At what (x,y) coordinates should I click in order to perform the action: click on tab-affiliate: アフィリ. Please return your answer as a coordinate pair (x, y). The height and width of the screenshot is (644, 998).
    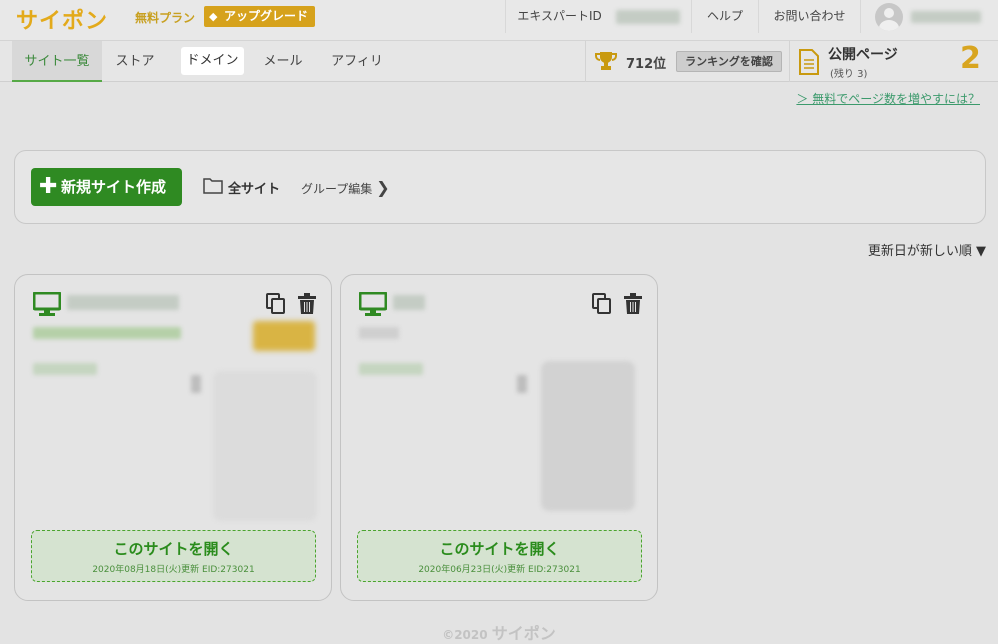
    Looking at the image, I should click on (357, 61).